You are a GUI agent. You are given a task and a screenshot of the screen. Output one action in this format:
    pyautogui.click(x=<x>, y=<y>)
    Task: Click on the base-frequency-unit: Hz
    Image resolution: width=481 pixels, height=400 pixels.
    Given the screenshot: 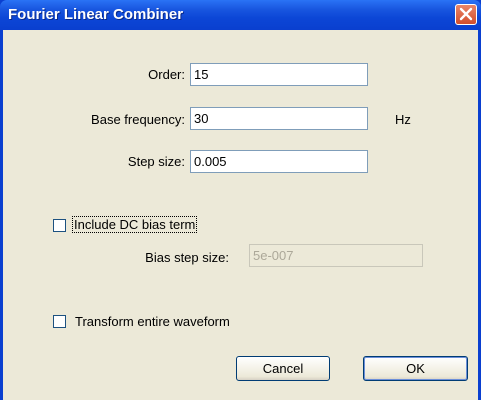 What is the action you would take?
    pyautogui.click(x=403, y=119)
    